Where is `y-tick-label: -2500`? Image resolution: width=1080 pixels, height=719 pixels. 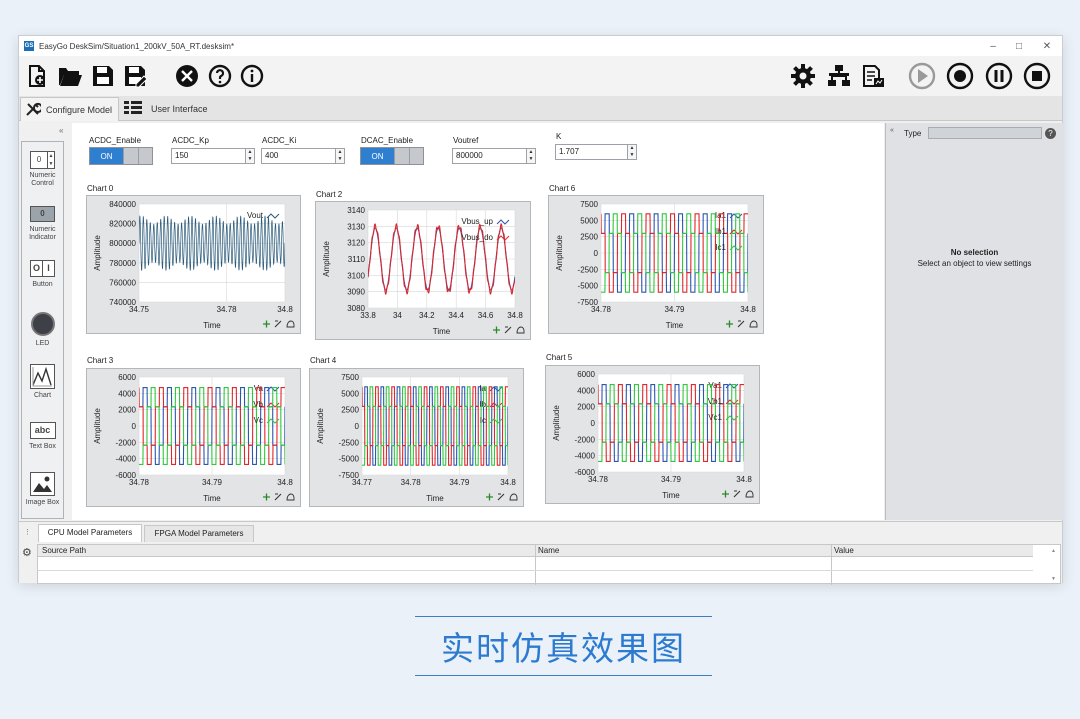 y-tick-label: -2500 is located at coordinates (349, 442).